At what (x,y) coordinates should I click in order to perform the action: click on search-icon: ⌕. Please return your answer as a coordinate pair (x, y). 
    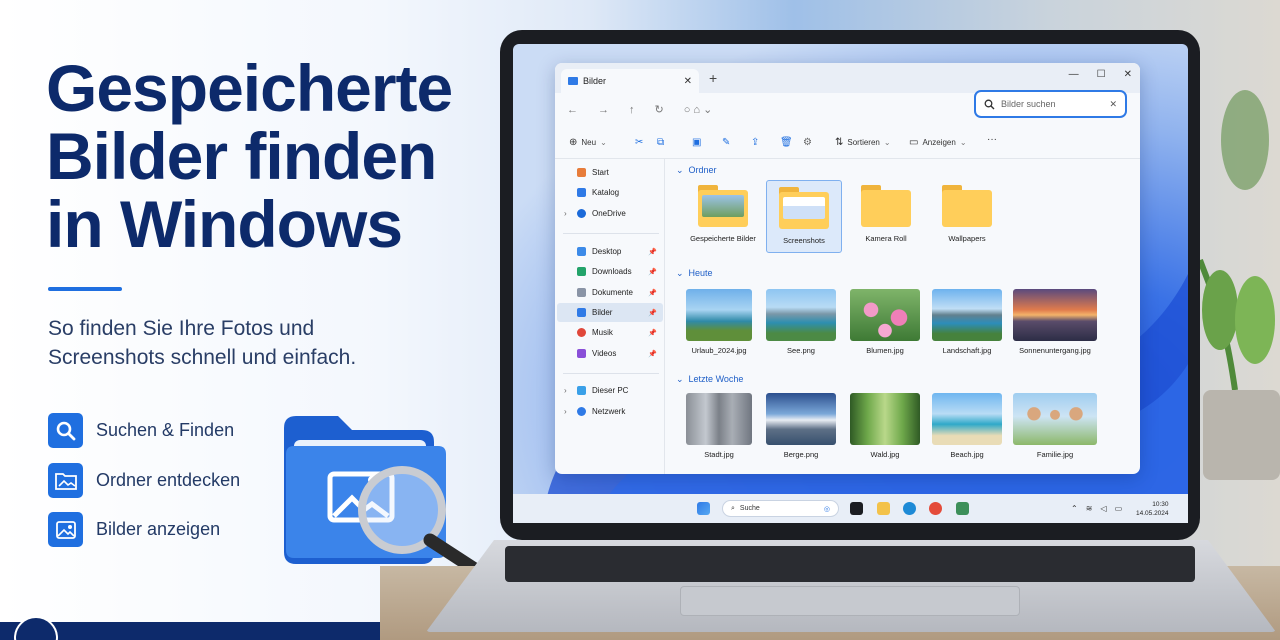
    Looking at the image, I should click on (733, 508).